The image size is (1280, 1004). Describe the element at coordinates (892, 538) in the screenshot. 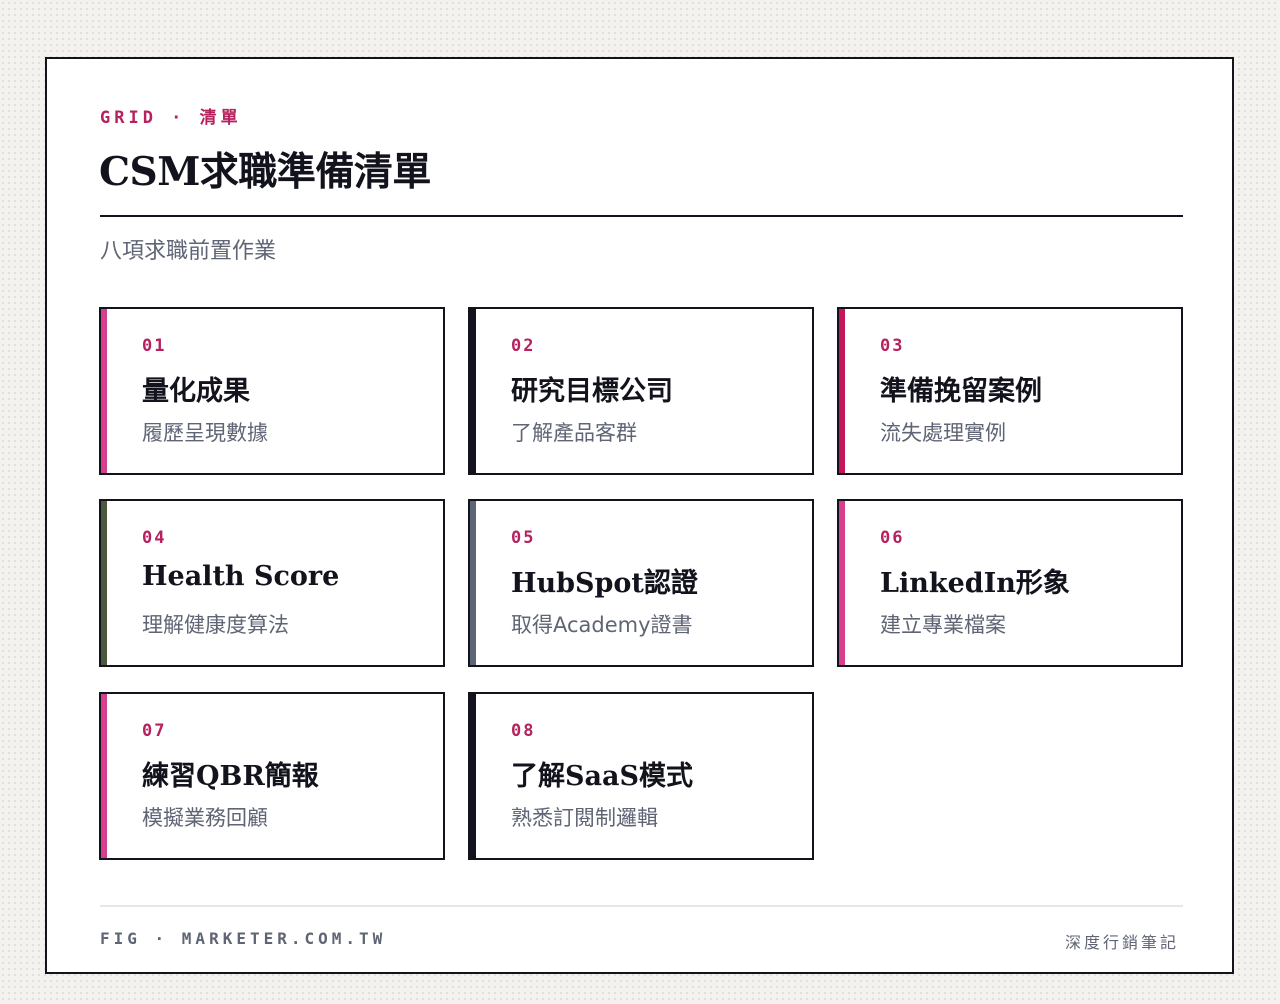

I see `card-number: 06` at that location.